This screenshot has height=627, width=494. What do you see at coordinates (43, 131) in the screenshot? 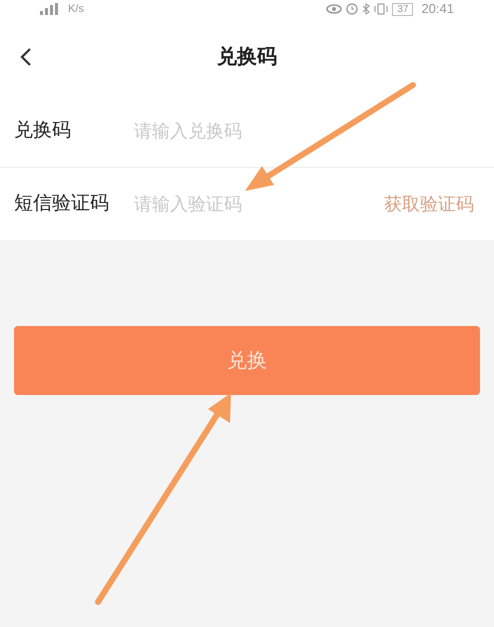
I see `field-label: 兑换码` at bounding box center [43, 131].